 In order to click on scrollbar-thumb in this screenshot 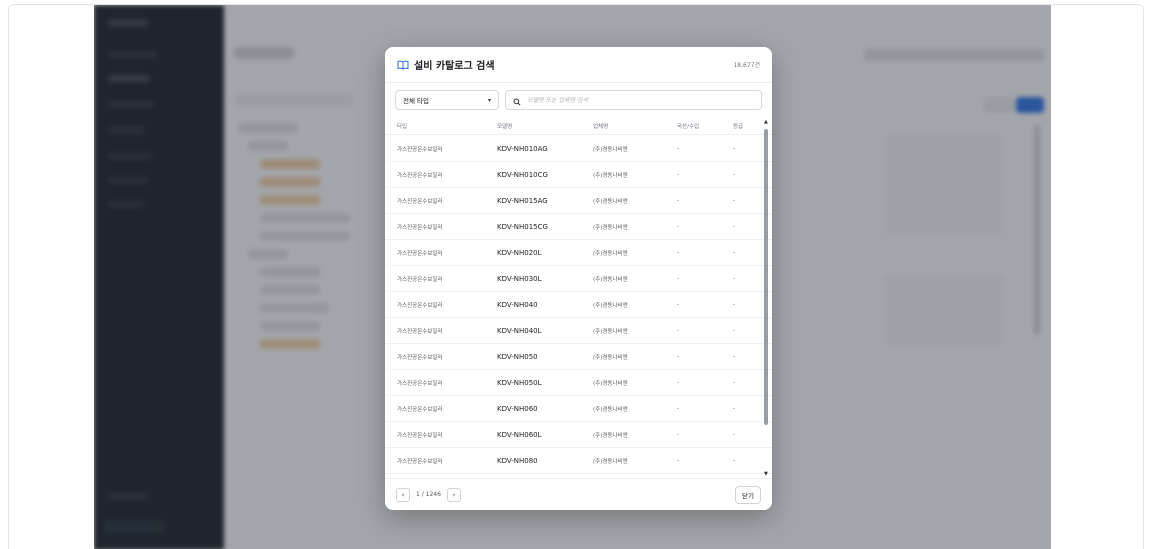, I will do `click(766, 277)`.